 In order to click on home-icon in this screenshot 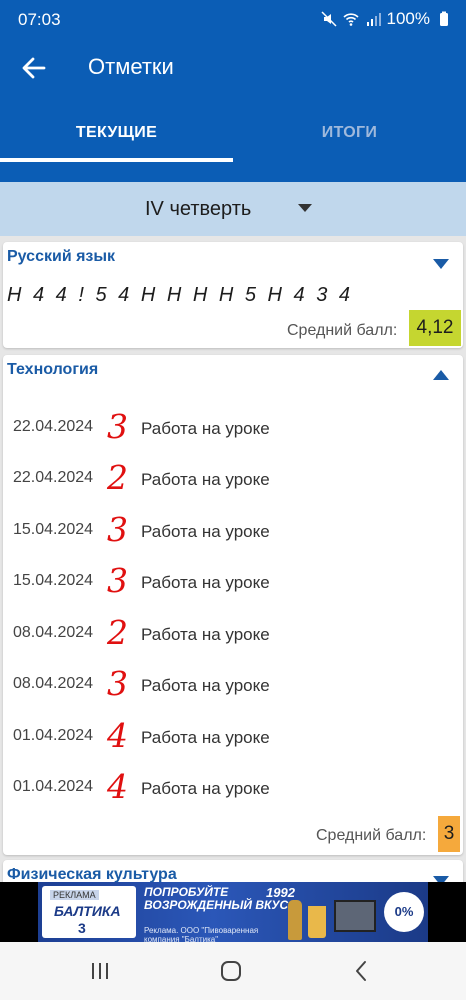, I will do `click(231, 971)`.